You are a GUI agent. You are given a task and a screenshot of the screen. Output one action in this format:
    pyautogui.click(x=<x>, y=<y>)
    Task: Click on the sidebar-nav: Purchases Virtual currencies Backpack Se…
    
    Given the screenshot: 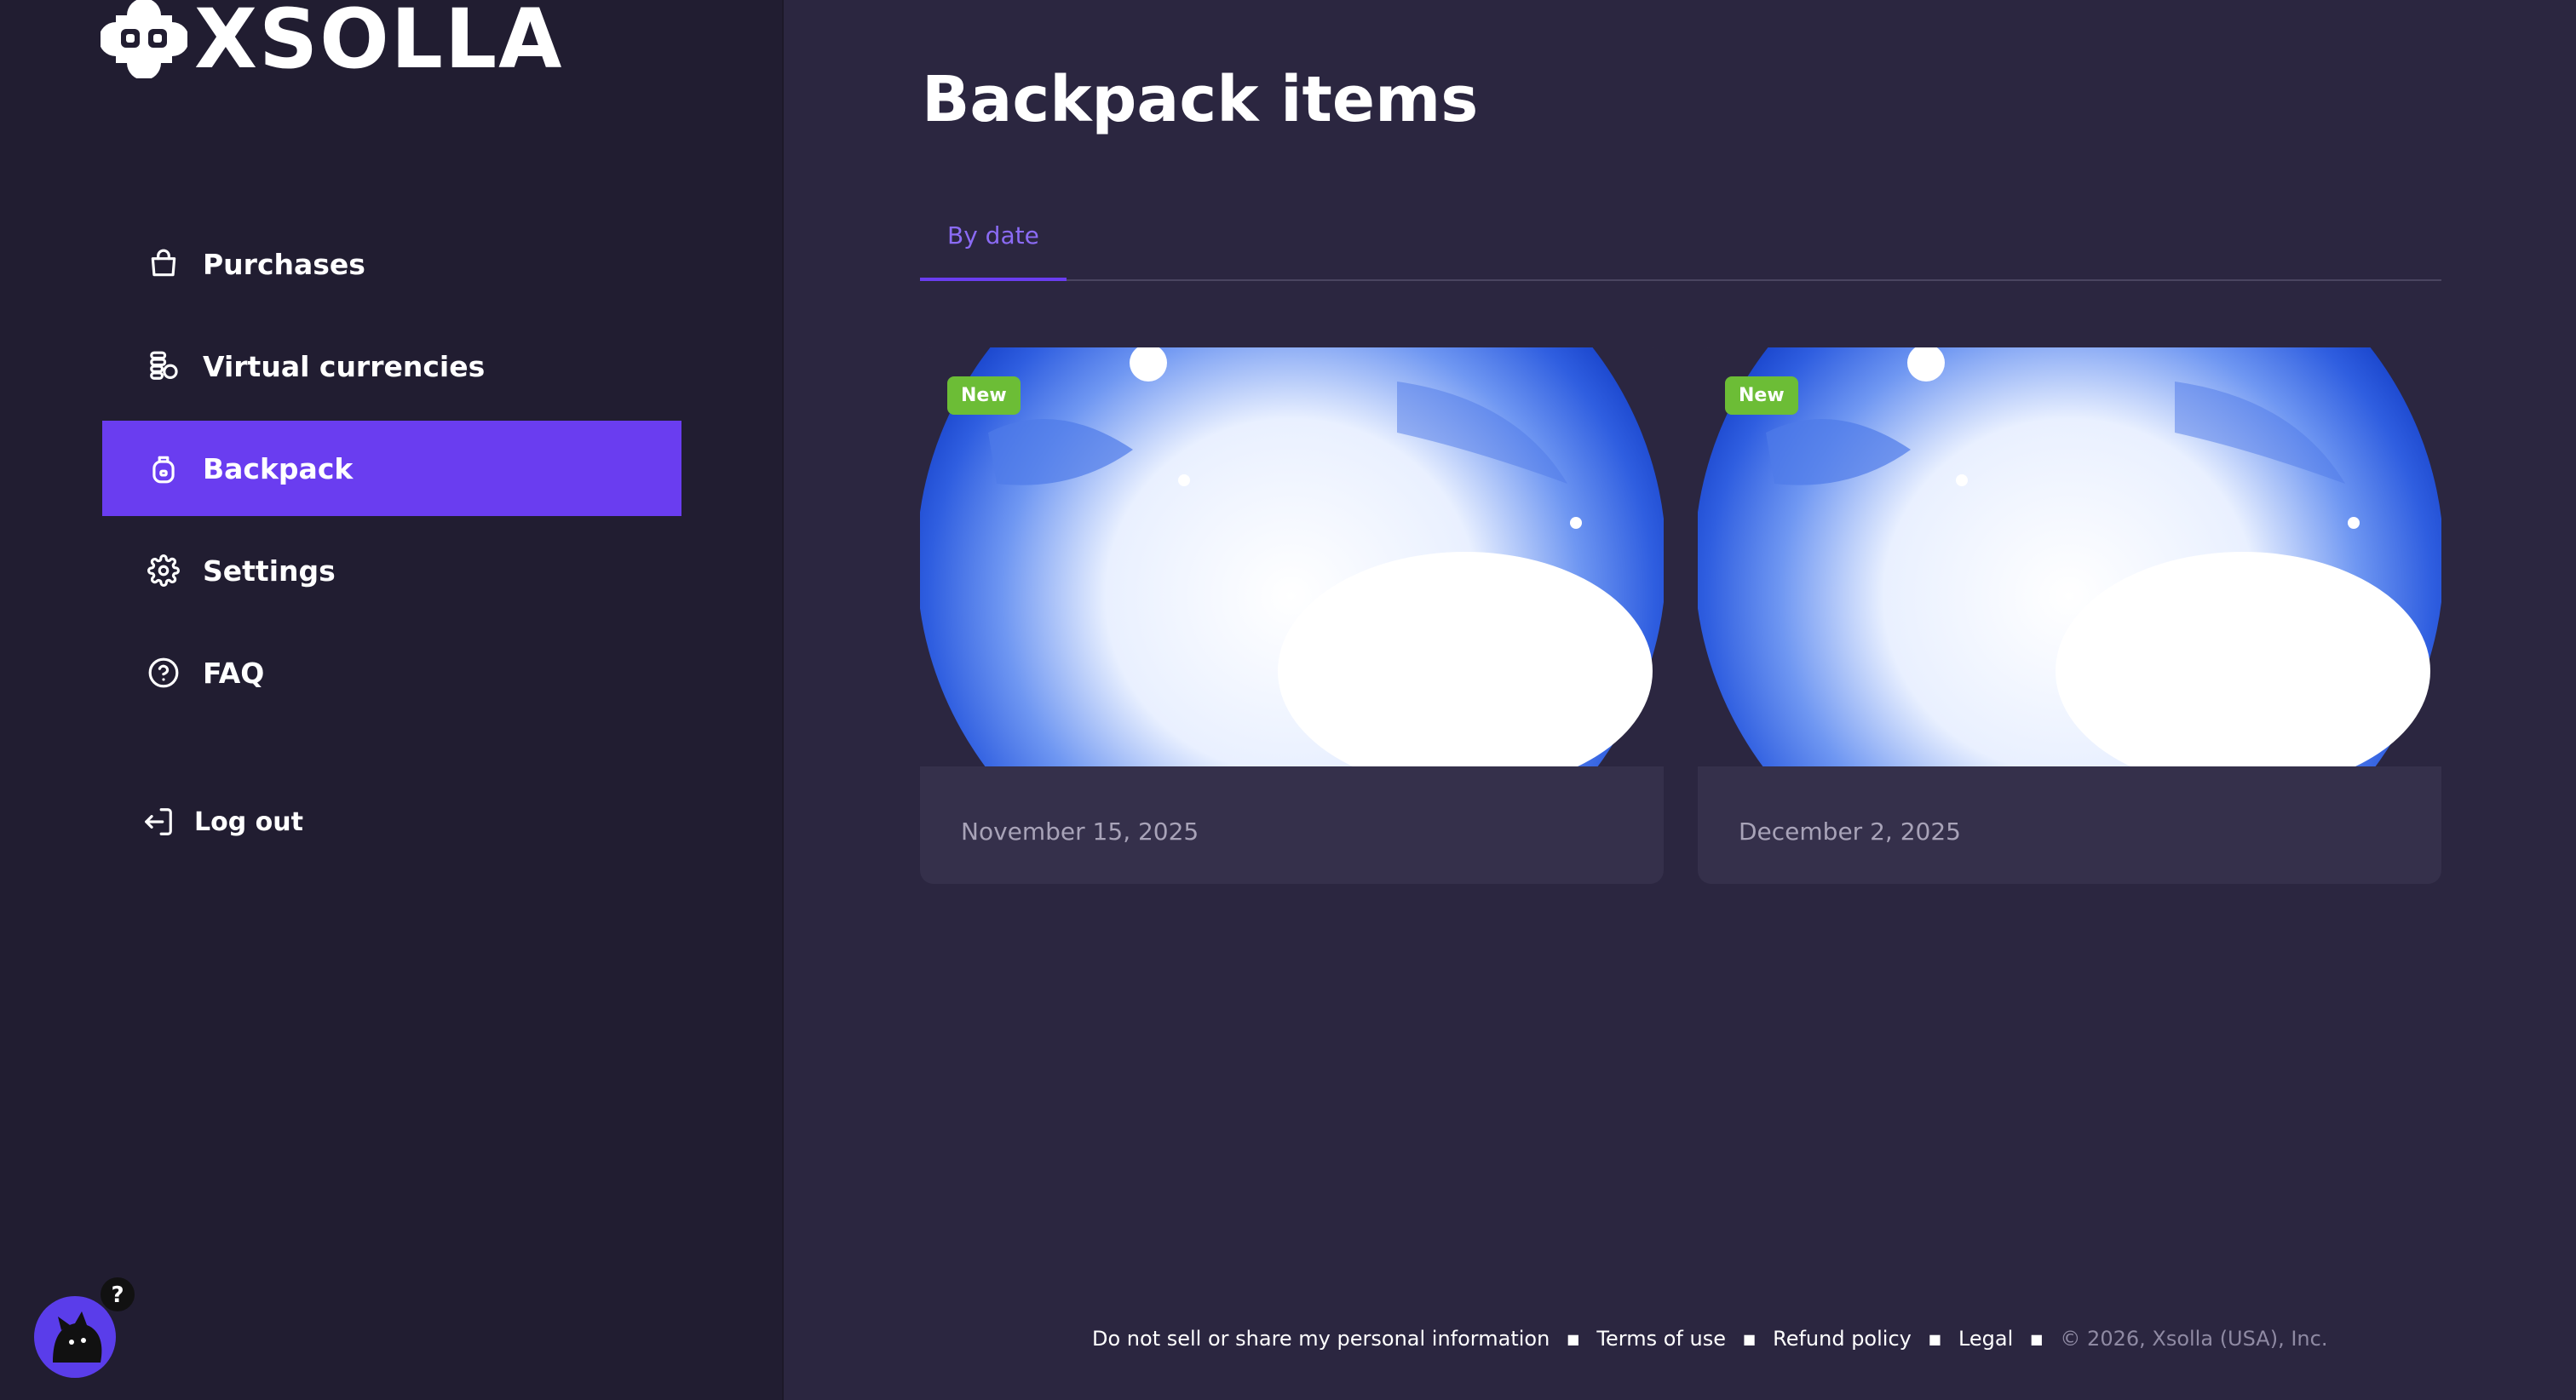 What is the action you would take?
    pyautogui.click(x=392, y=471)
    